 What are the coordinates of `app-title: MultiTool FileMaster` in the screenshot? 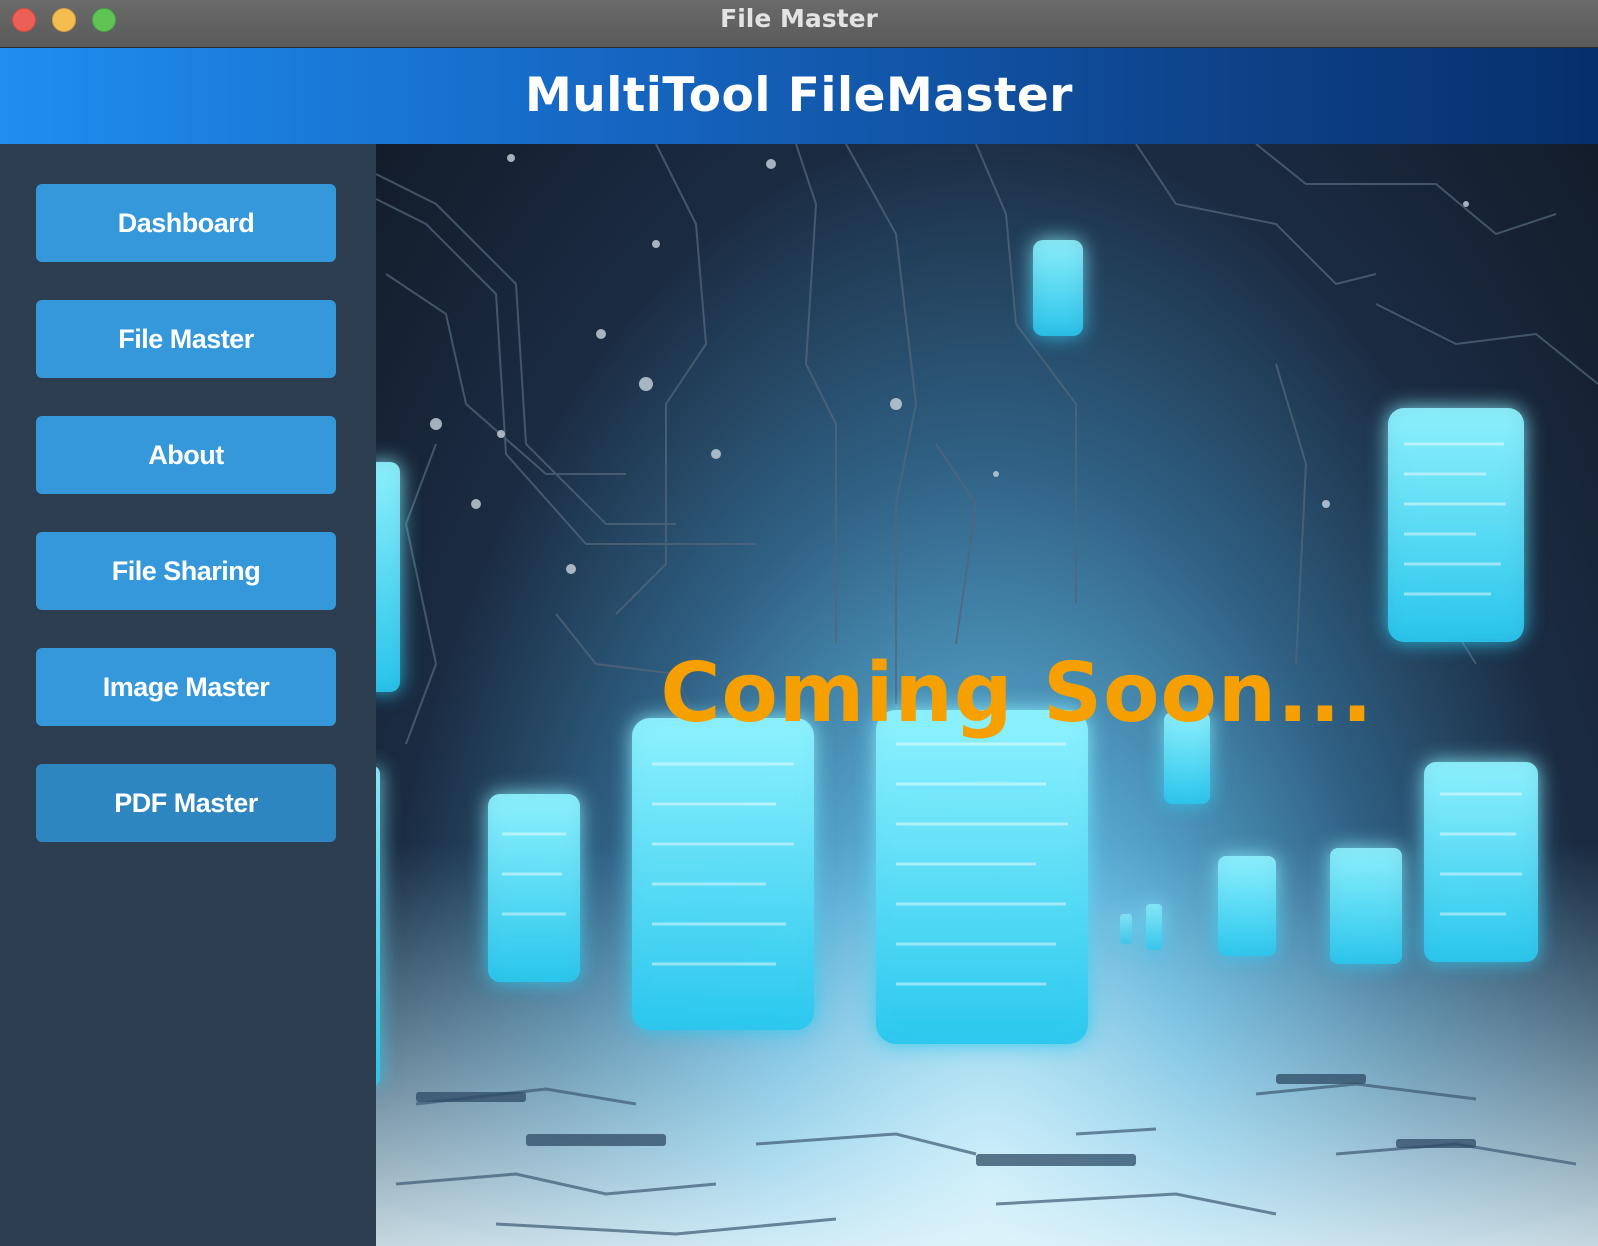 It's located at (799, 95).